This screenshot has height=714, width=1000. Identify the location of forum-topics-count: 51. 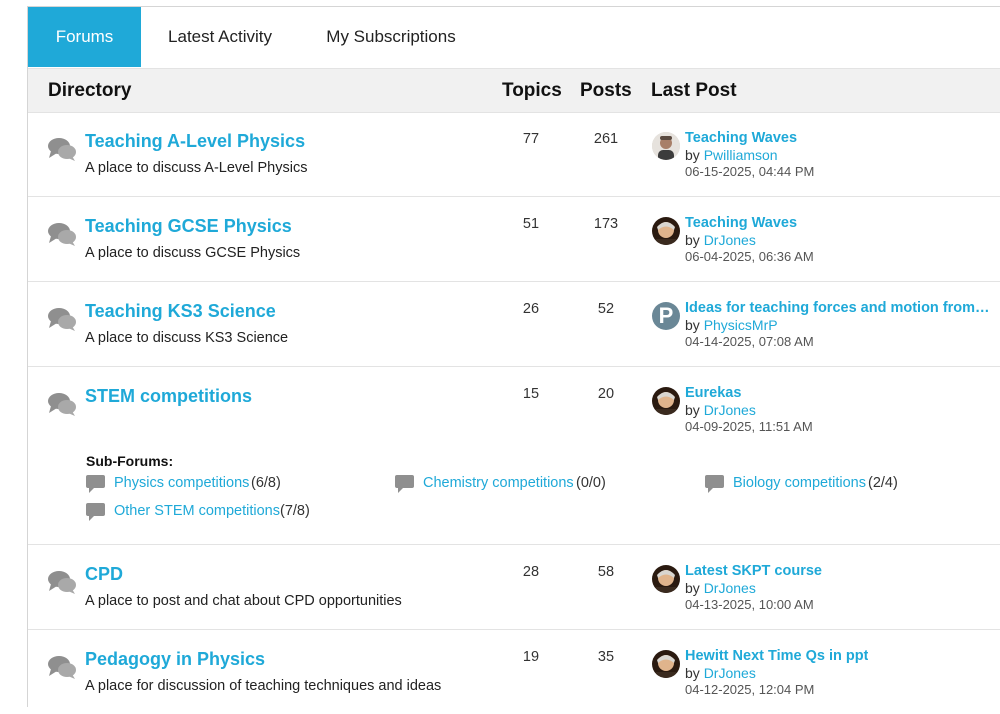
(531, 224).